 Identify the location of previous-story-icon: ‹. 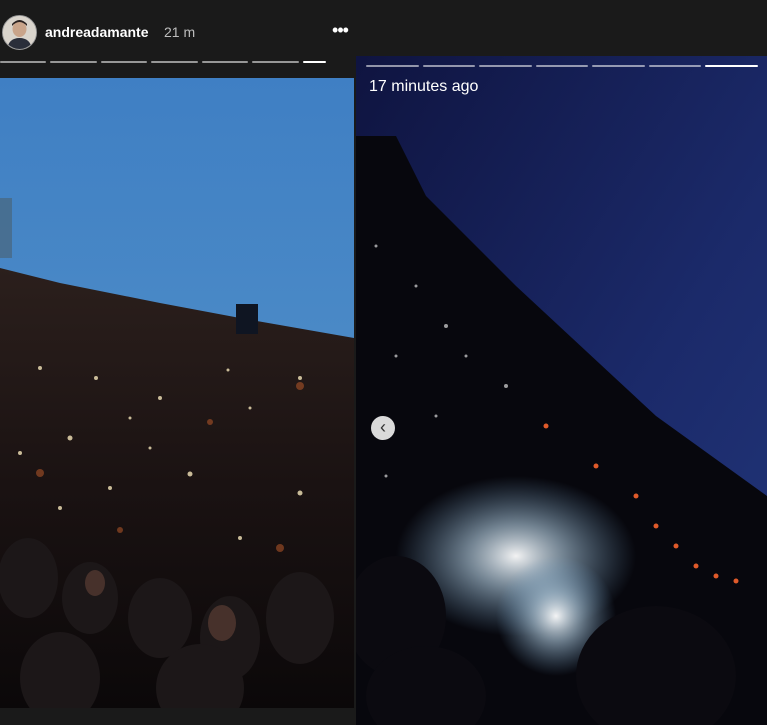
(383, 428).